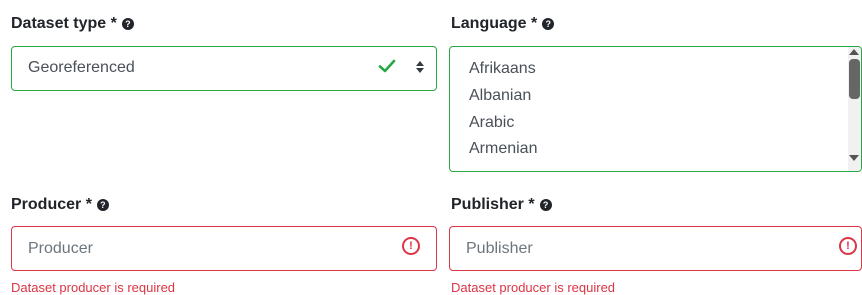  What do you see at coordinates (491, 123) in the screenshot?
I see `language-option: Arabic` at bounding box center [491, 123].